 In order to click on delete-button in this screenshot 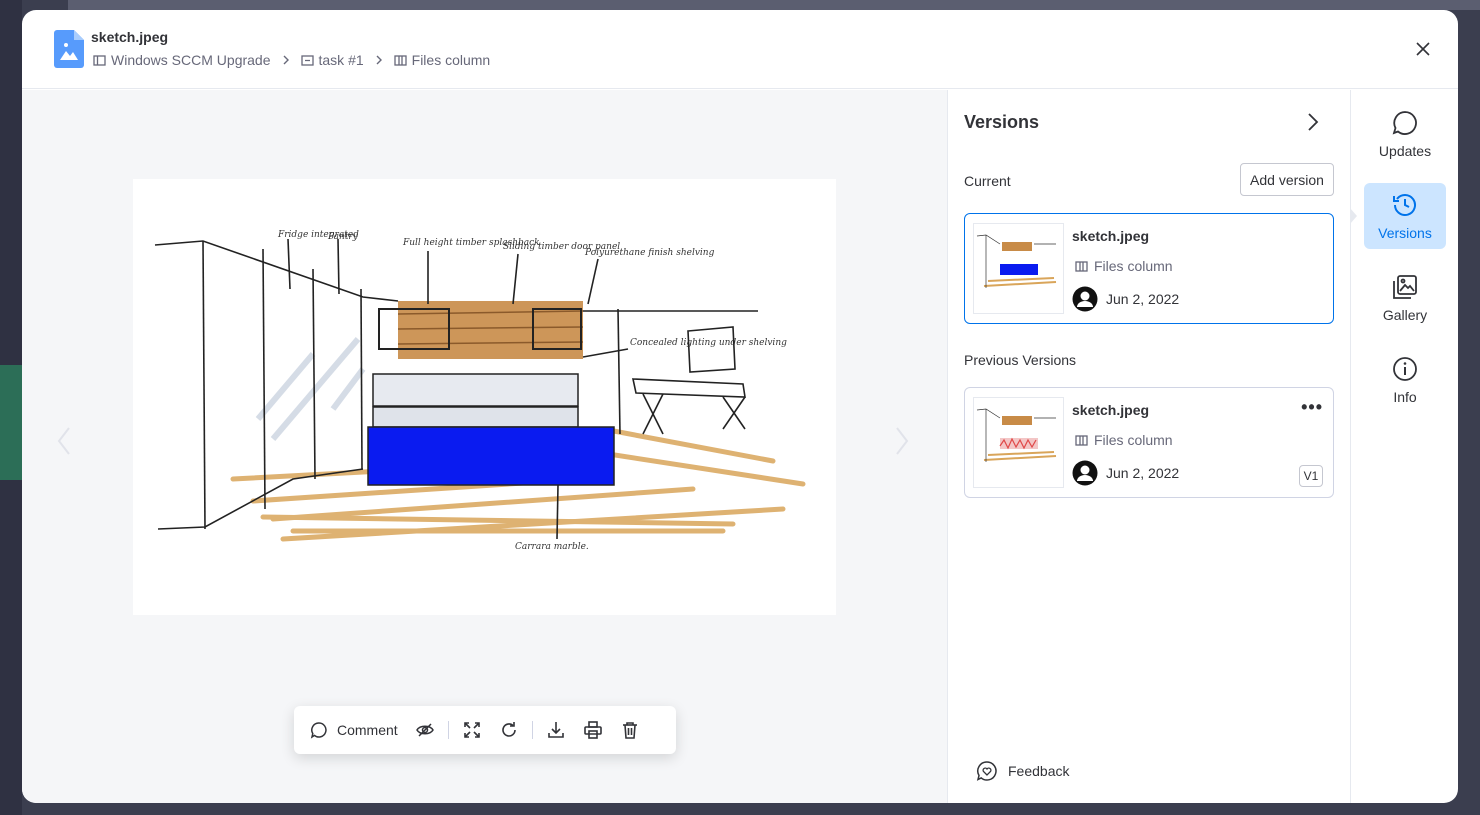, I will do `click(630, 730)`.